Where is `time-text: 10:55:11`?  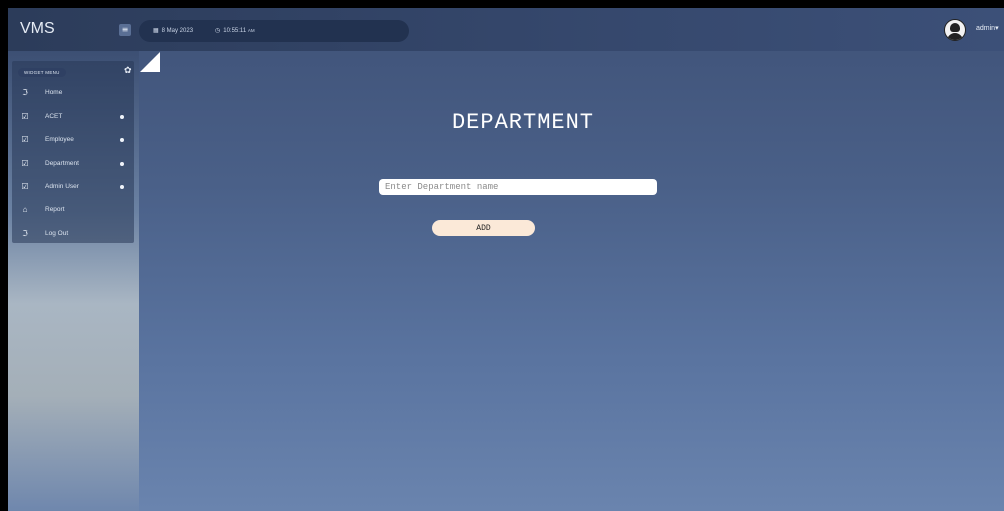 time-text: 10:55:11 is located at coordinates (235, 31).